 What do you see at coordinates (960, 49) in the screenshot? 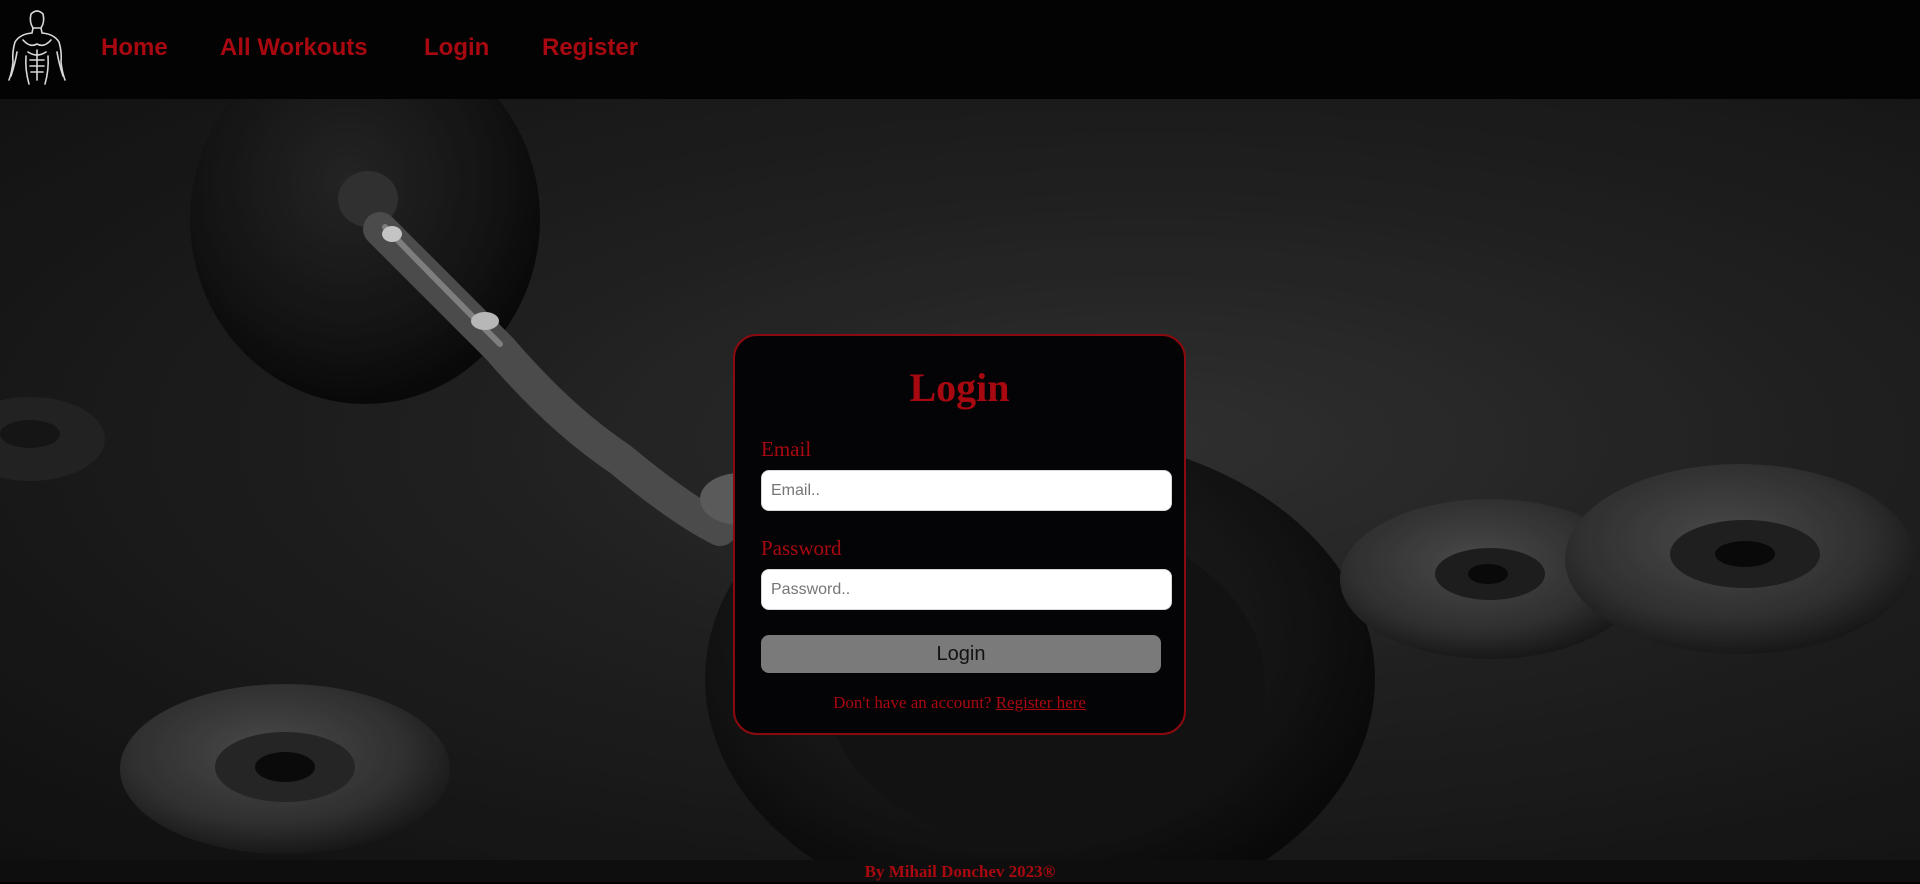
I see `navbar: Home All Workouts Login Register` at bounding box center [960, 49].